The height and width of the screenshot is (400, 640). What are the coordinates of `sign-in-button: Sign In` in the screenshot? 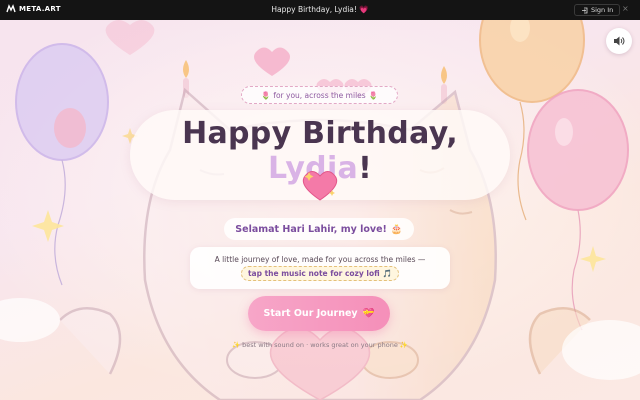 It's located at (597, 10).